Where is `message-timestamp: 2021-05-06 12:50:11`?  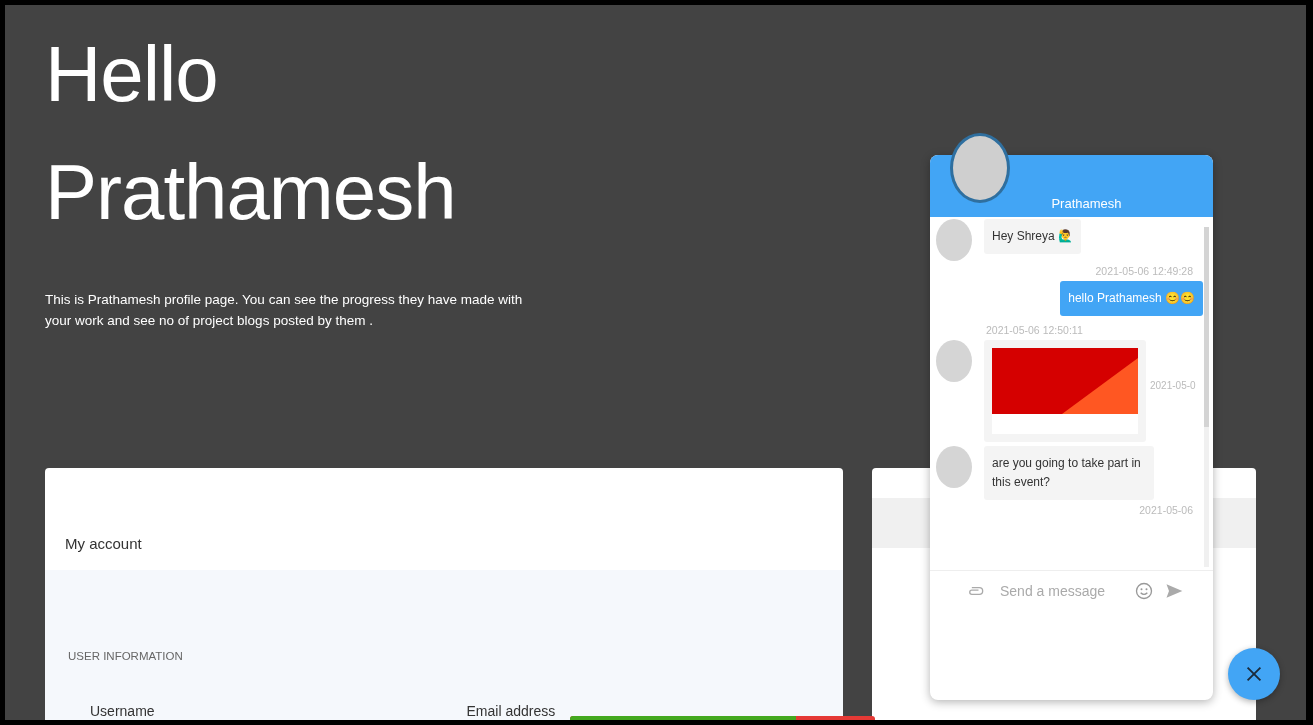
message-timestamp: 2021-05-06 12:50:11 is located at coordinates (1034, 330).